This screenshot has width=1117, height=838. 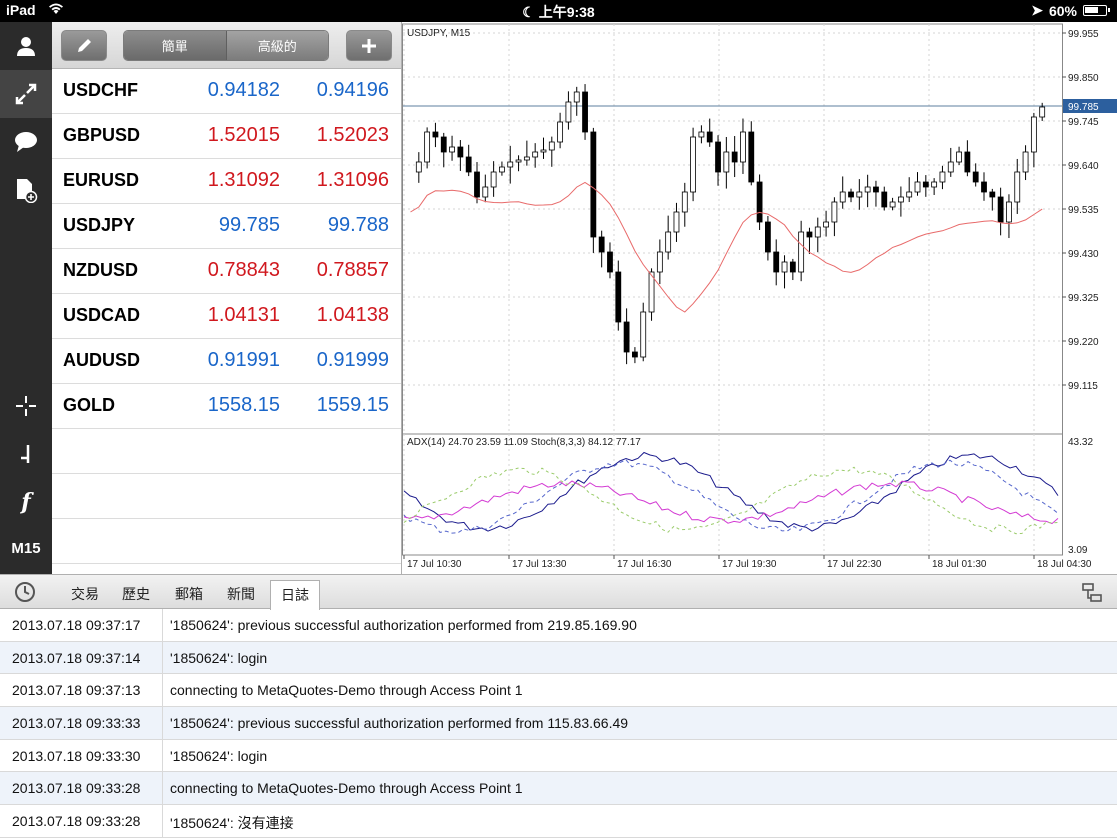 I want to click on journal-row: 2013.07.18 09:33:30 '1850624': login, so click(x=558, y=756).